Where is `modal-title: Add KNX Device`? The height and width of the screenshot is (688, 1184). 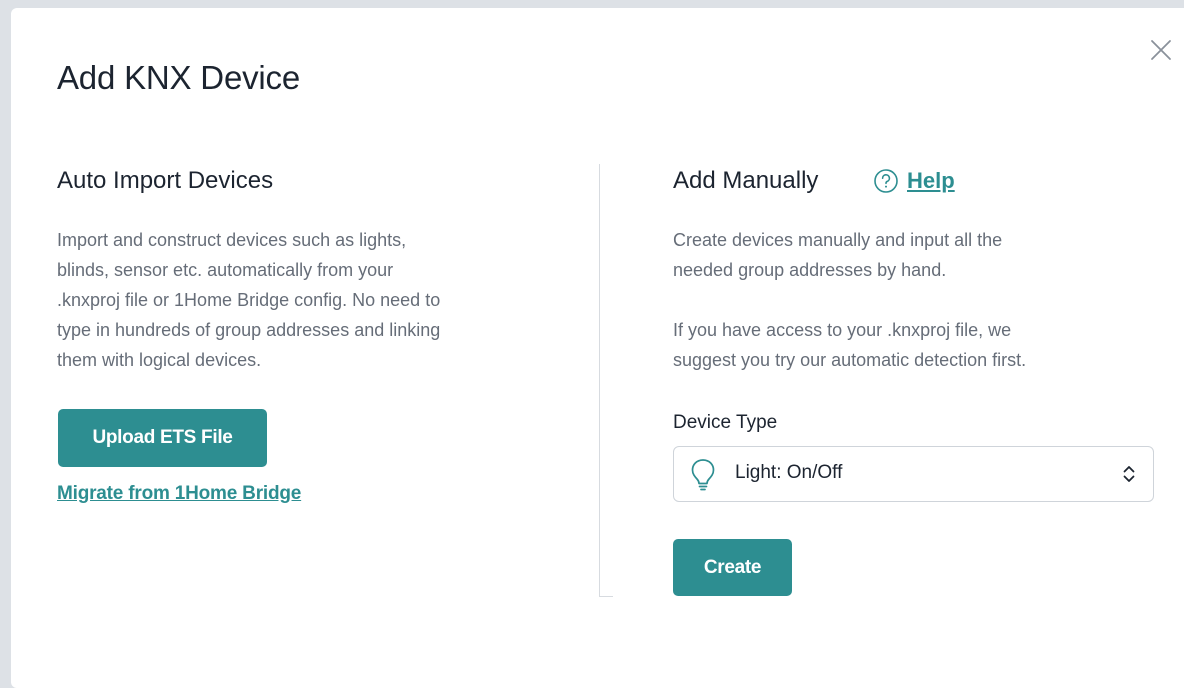 modal-title: Add KNX Device is located at coordinates (178, 77).